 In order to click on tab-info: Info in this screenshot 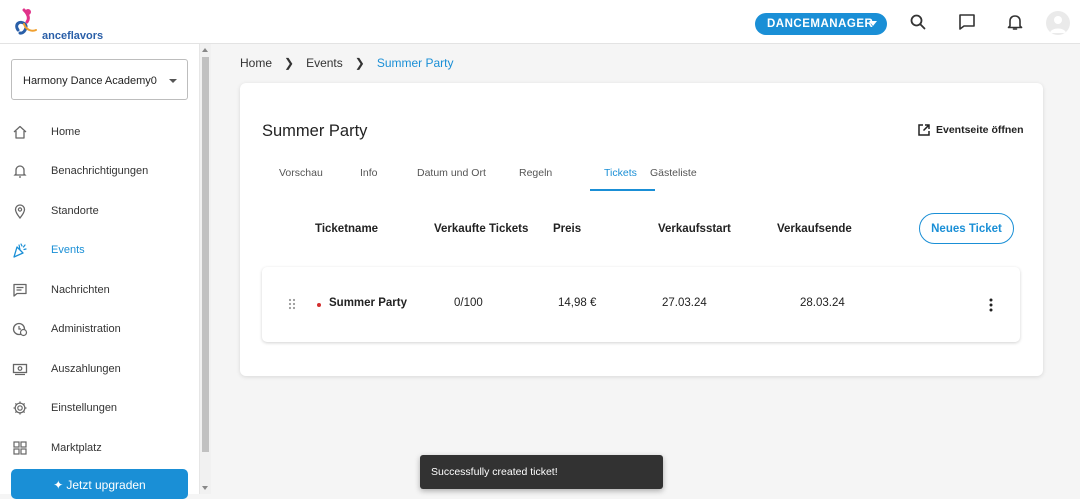, I will do `click(369, 173)`.